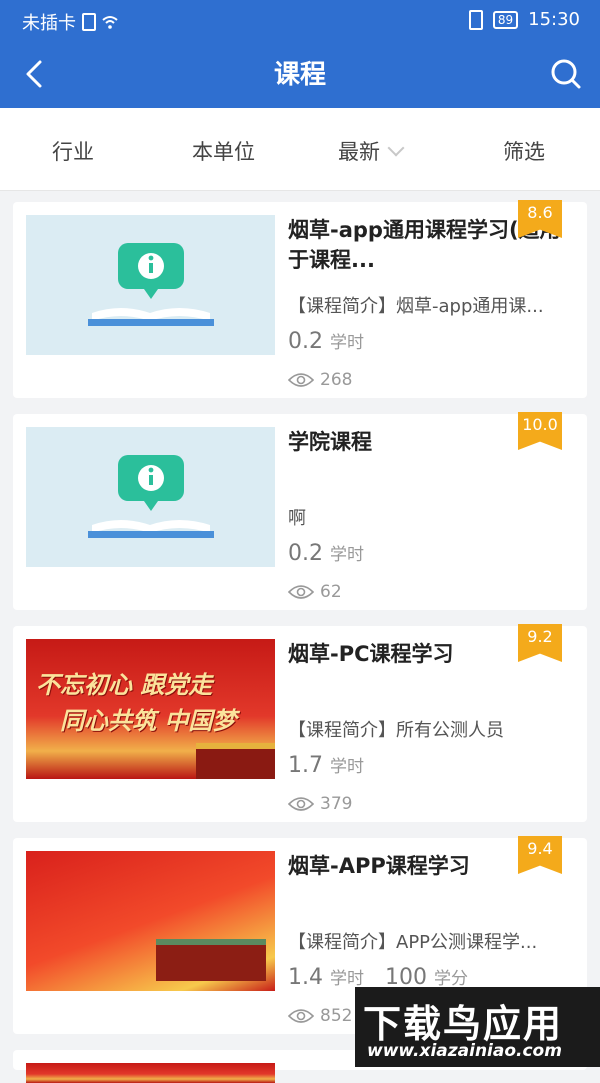 The height and width of the screenshot is (1083, 600). What do you see at coordinates (464, 1051) in the screenshot?
I see `watermark-url: www.xiazainiao.com` at bounding box center [464, 1051].